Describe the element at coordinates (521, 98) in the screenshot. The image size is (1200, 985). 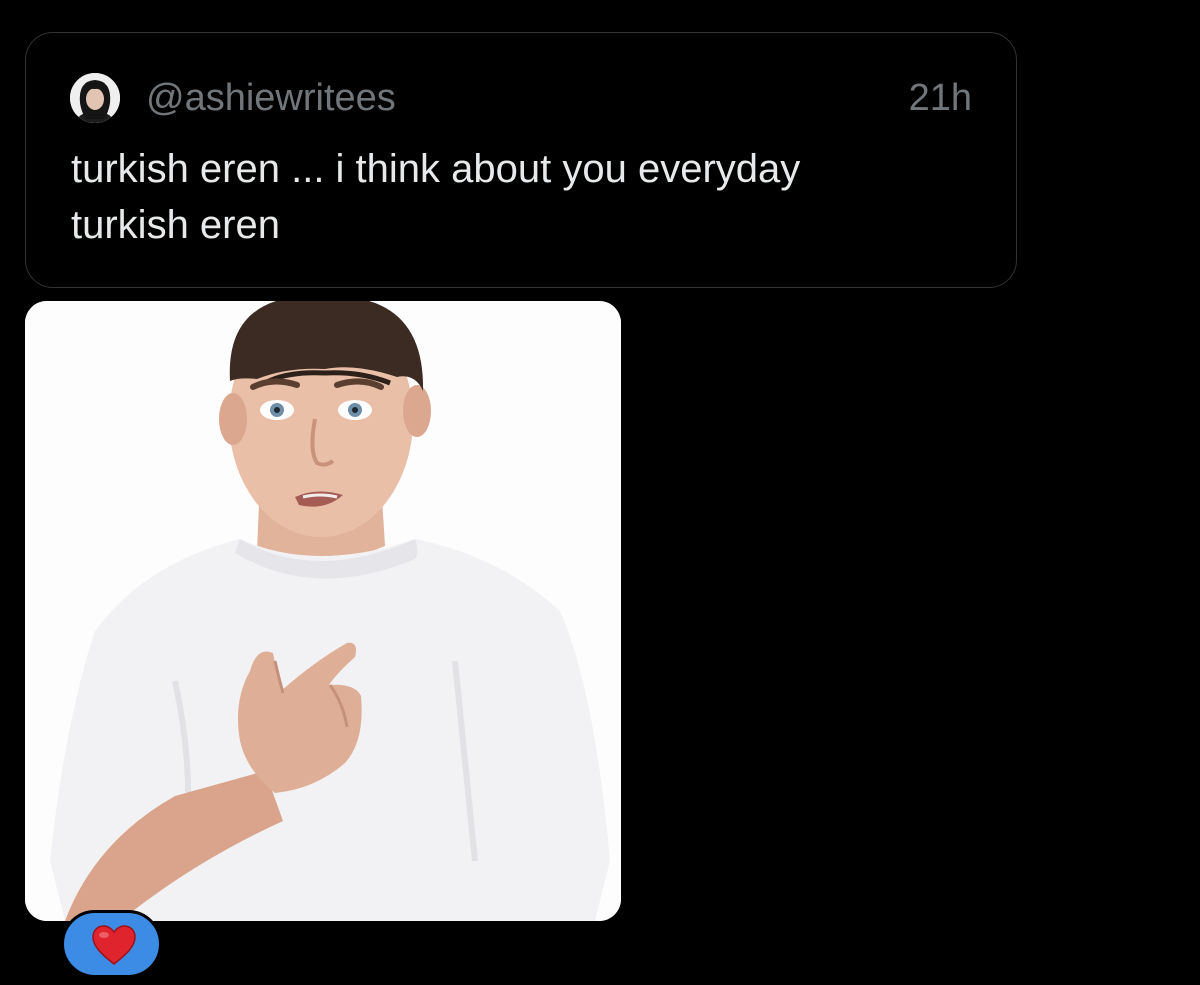
I see `quoted-post-header: @ashiewritees 21h` at that location.